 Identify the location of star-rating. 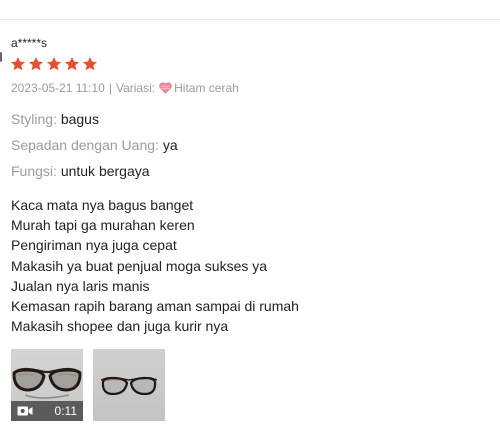
(54, 64).